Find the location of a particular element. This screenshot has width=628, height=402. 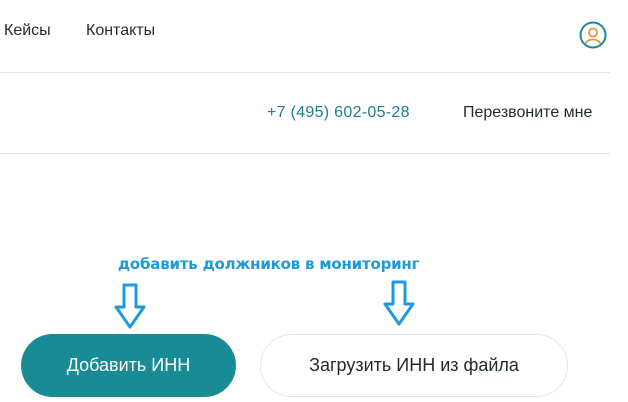

header-divider is located at coordinates (305, 72).